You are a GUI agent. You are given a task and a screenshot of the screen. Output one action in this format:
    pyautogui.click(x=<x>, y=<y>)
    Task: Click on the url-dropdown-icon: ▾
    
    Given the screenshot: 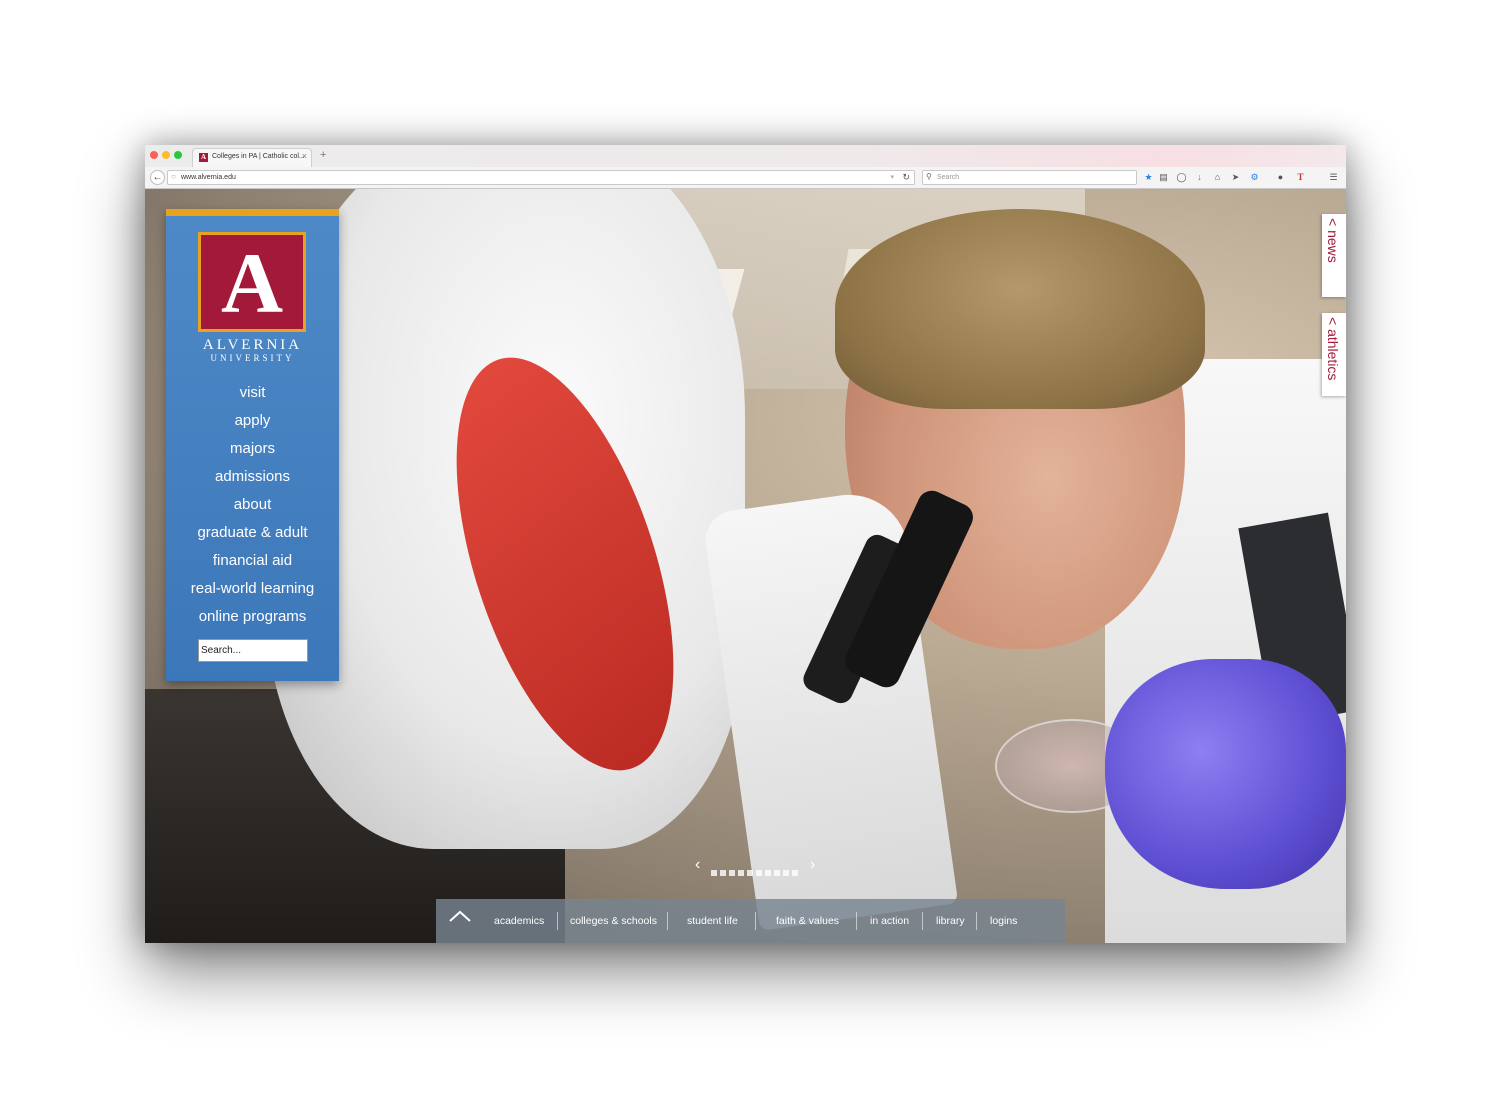 What is the action you would take?
    pyautogui.click(x=892, y=177)
    